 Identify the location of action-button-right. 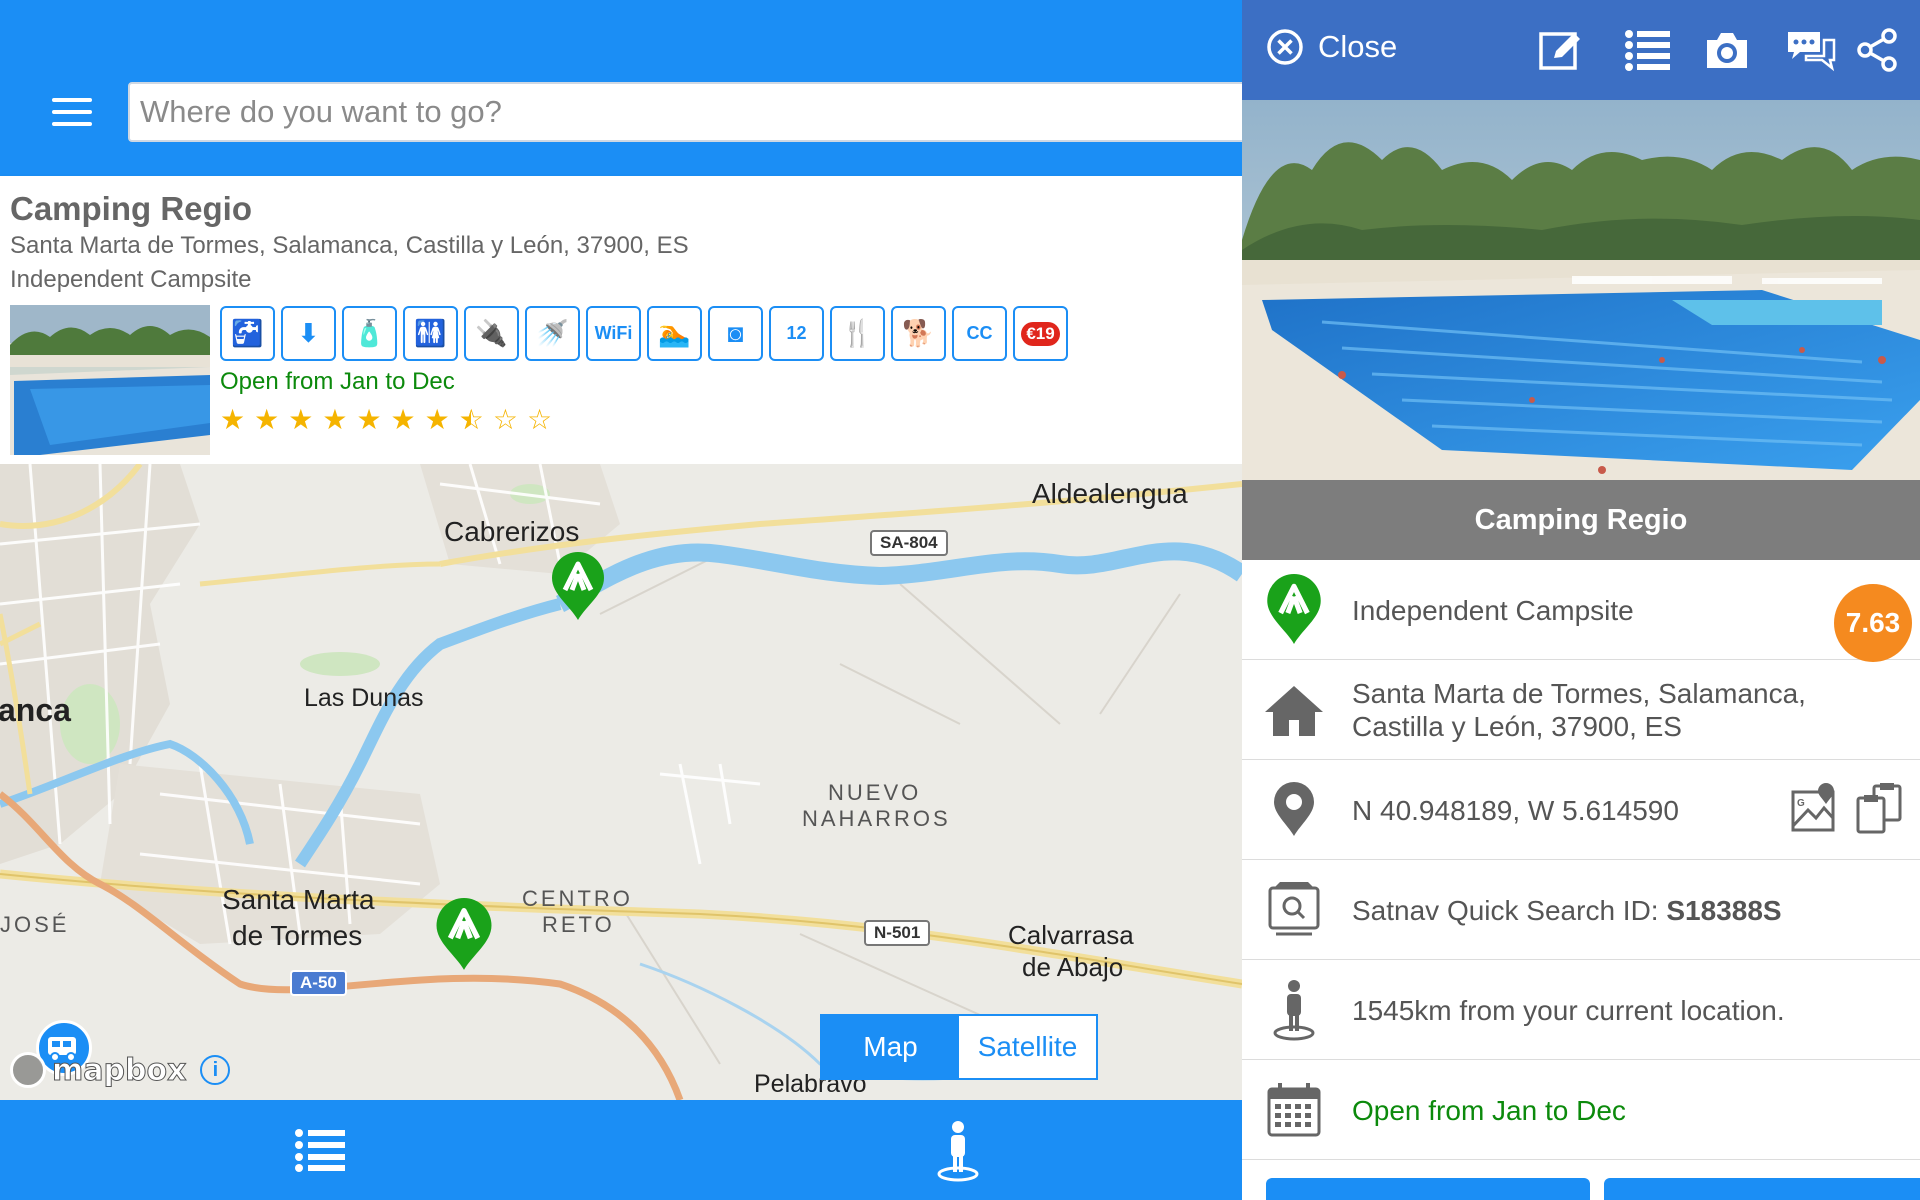
(1762, 1189).